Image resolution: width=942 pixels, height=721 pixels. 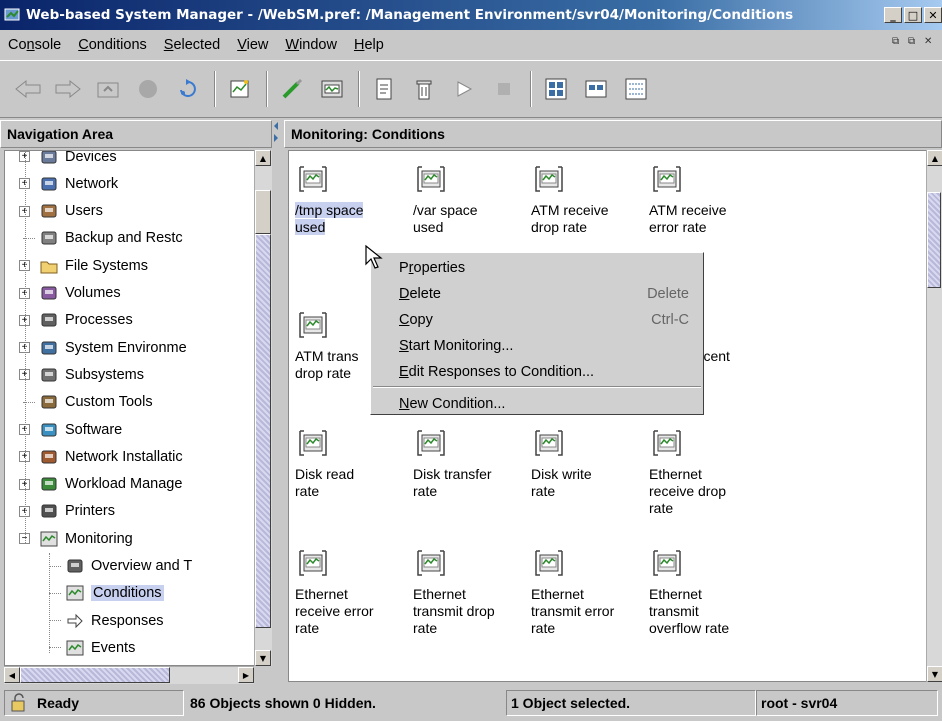 What do you see at coordinates (313, 179) in the screenshot?
I see `condition-monitor-icon` at bounding box center [313, 179].